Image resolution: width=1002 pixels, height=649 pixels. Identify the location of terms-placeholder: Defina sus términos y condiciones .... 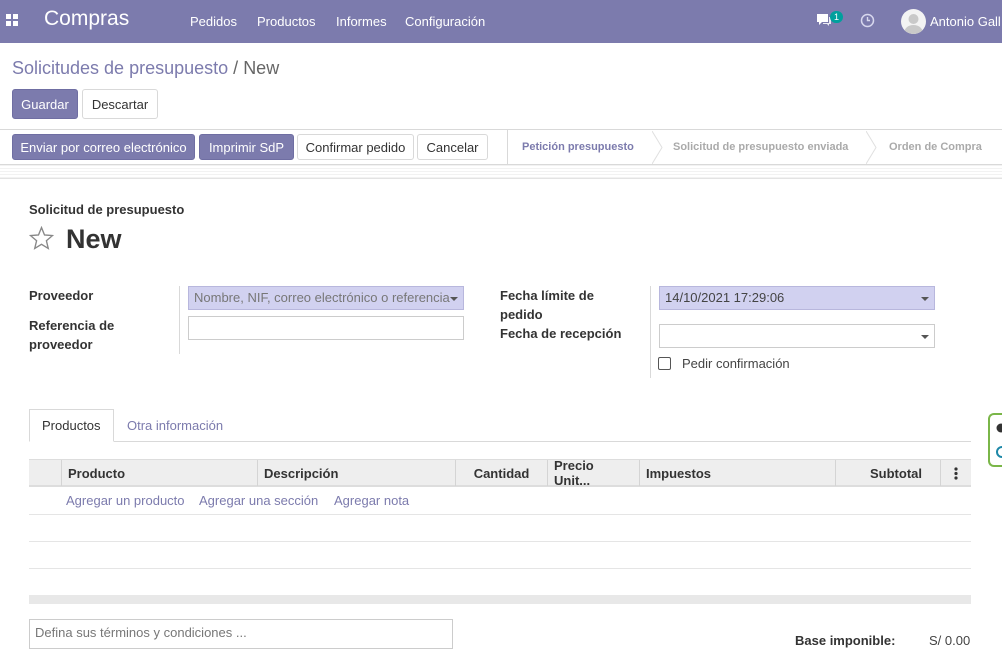
(141, 632).